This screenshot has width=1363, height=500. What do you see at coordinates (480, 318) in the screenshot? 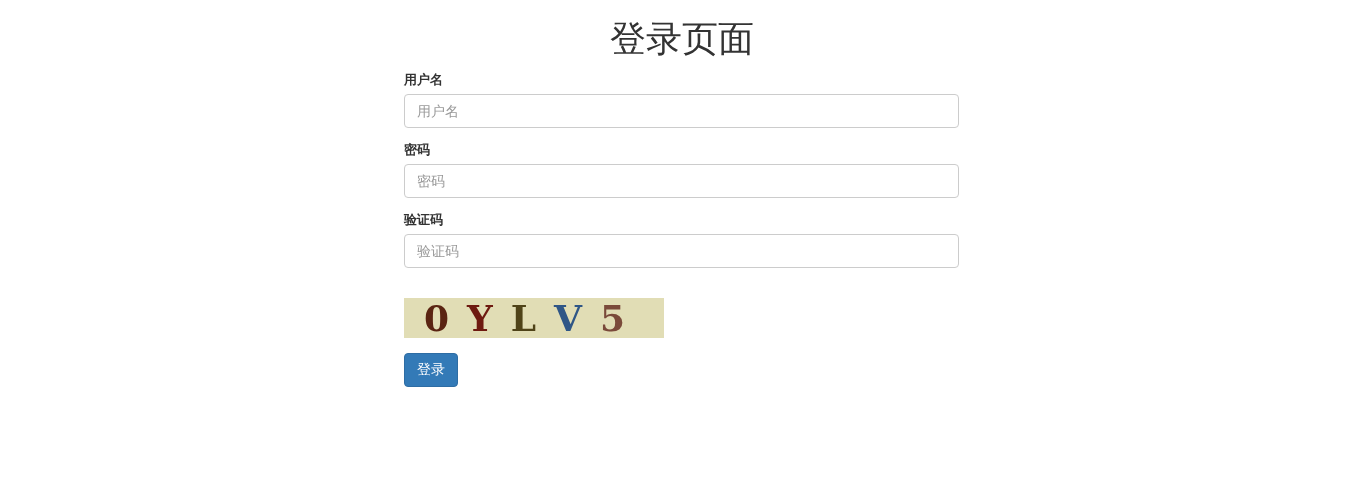
I see `captcha-character: Y` at bounding box center [480, 318].